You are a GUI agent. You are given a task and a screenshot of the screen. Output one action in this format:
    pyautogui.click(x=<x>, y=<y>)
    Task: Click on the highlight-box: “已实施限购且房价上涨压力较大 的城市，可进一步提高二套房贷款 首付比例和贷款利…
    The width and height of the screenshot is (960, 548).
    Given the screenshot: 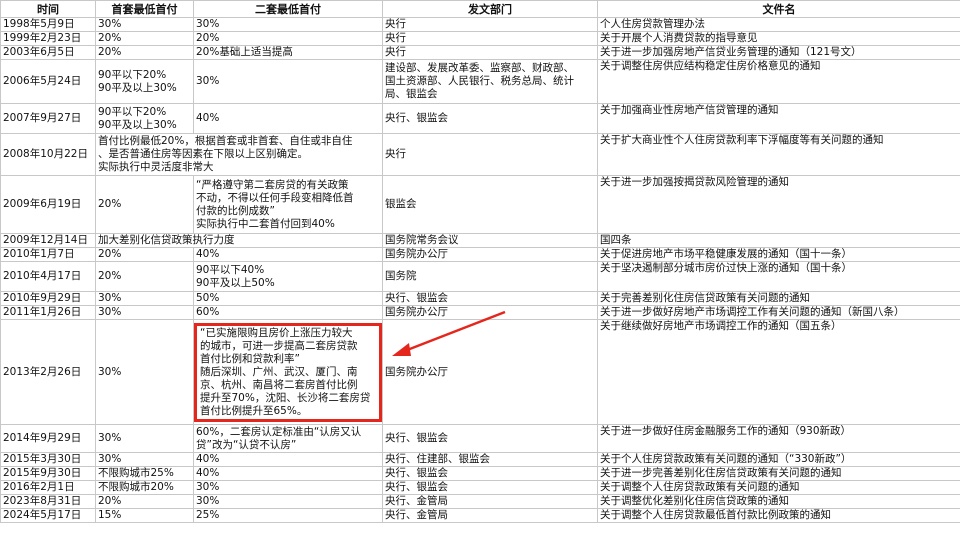 What is the action you would take?
    pyautogui.click(x=288, y=372)
    